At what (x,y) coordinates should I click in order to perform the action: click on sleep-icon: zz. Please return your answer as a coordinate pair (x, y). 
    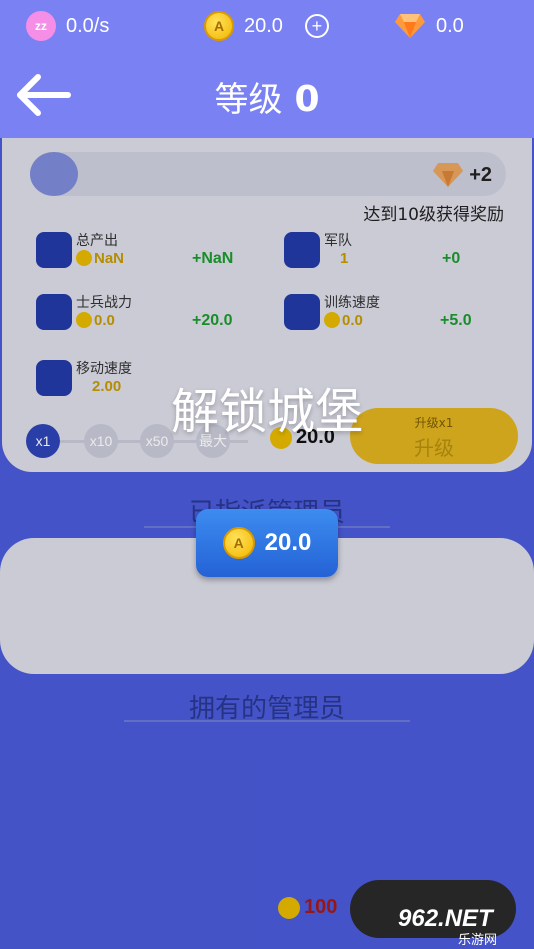
    Looking at the image, I should click on (41, 26).